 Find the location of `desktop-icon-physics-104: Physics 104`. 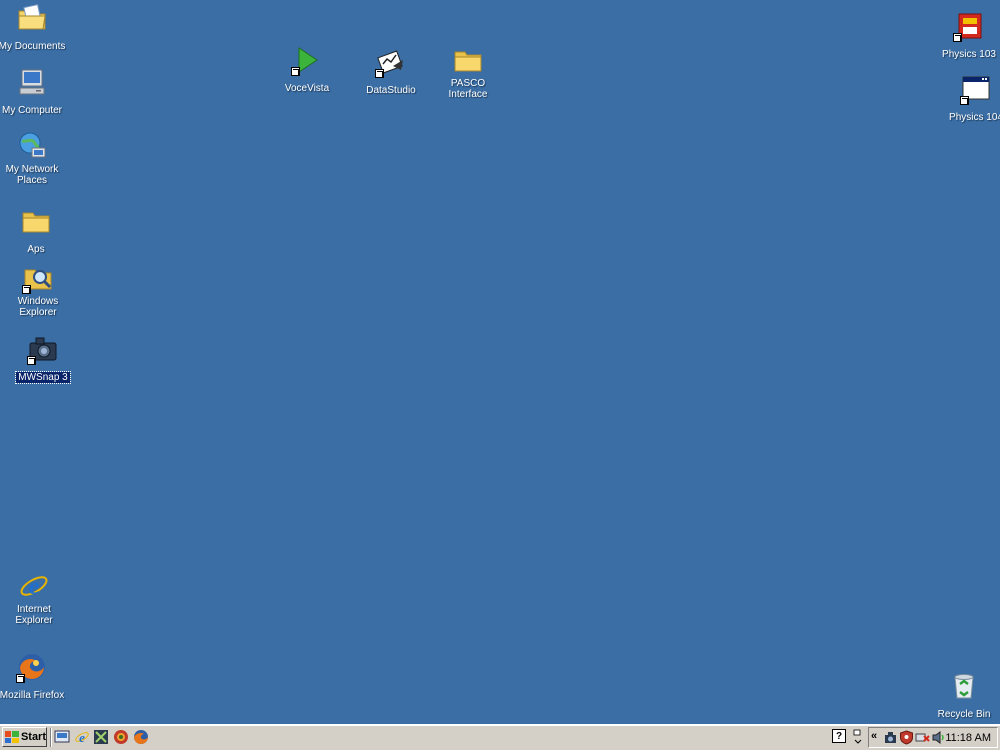

desktop-icon-physics-104: Physics 104 is located at coordinates (969, 99).